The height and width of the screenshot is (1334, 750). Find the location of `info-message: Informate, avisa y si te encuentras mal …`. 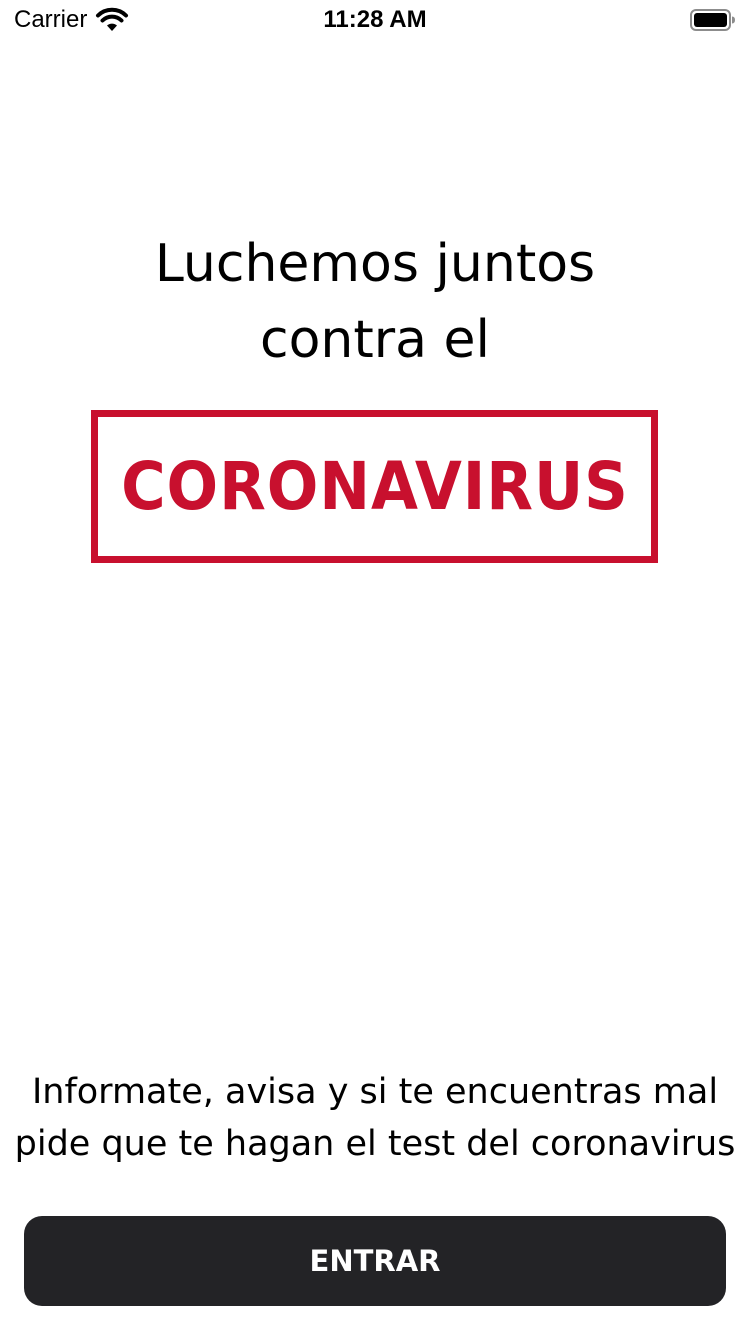

info-message: Informate, avisa y si te encuentras mal … is located at coordinates (375, 1118).